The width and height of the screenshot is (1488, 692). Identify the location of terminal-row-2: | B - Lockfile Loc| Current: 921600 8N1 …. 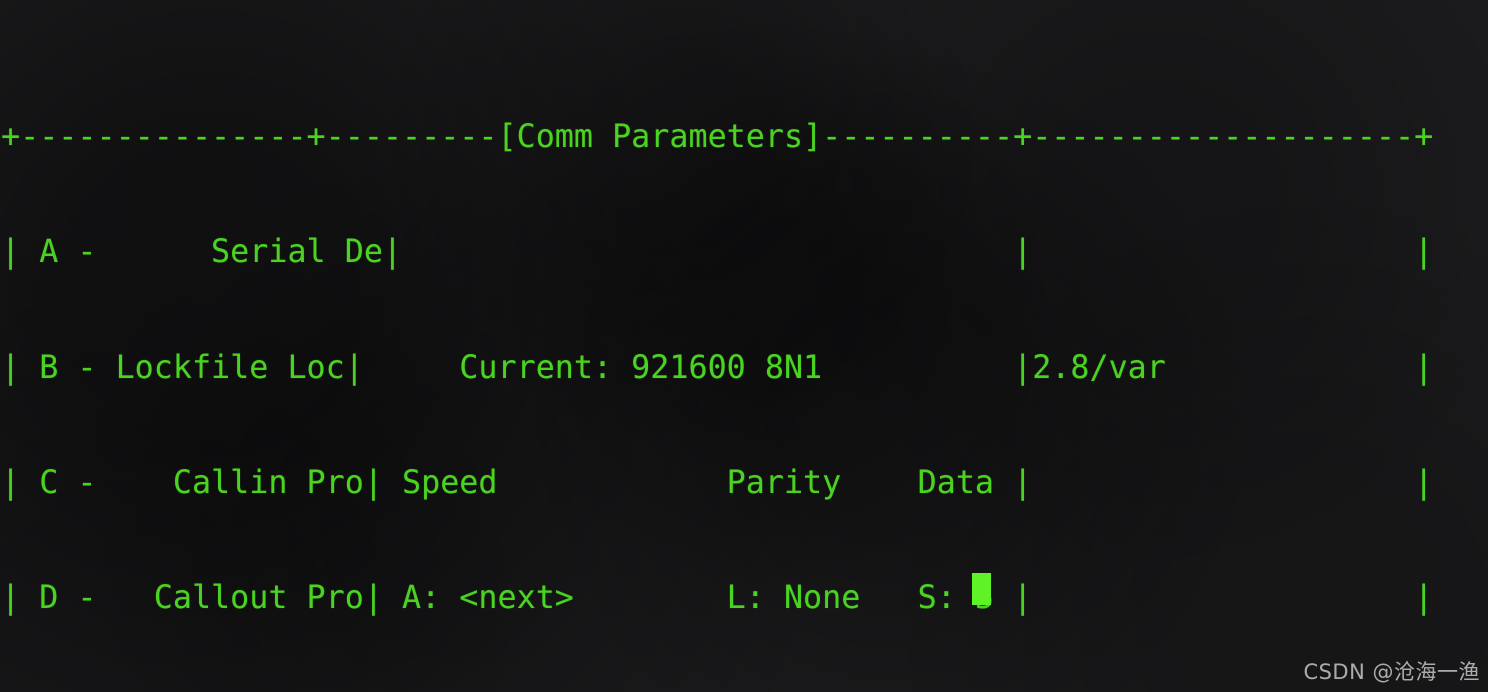
(717, 367).